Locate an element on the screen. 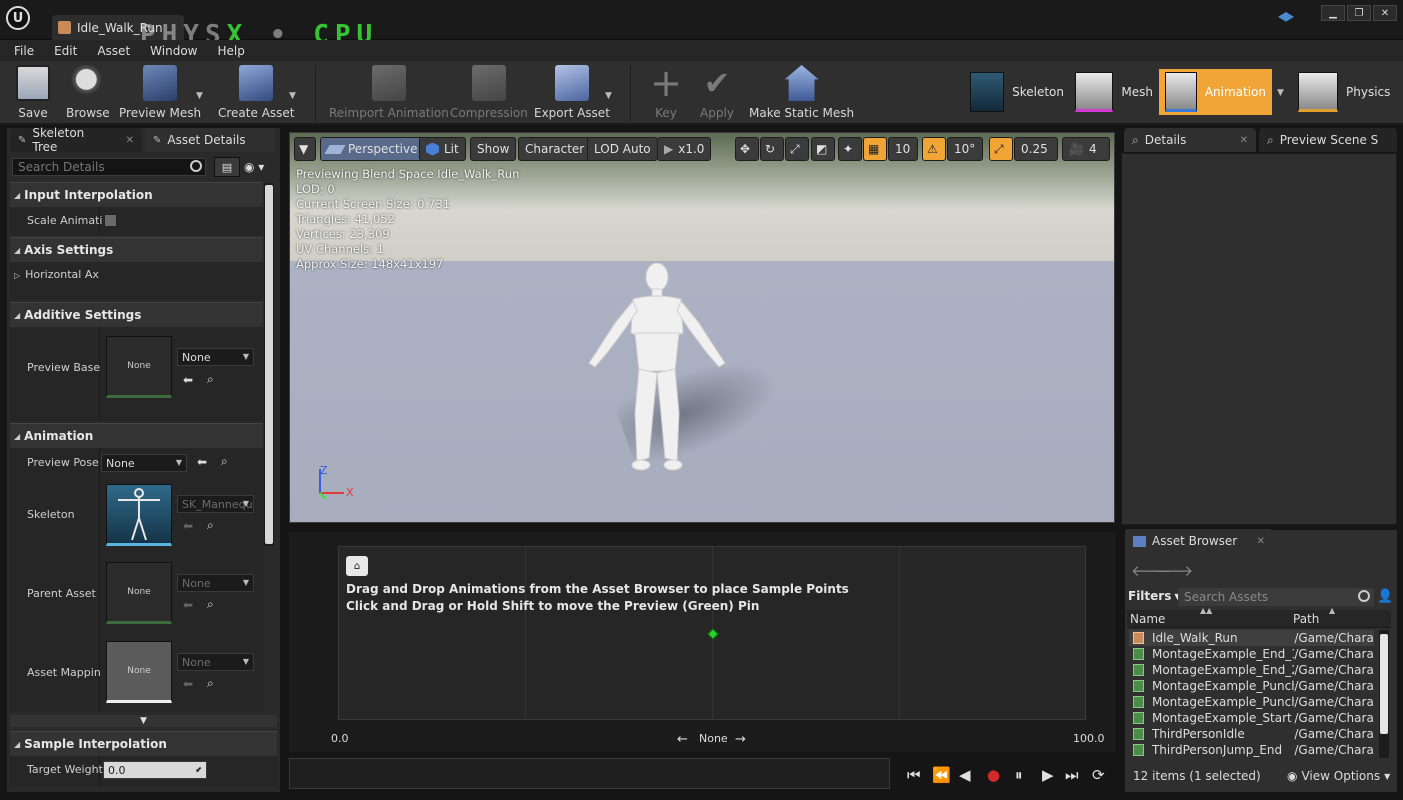 The image size is (1403, 800). camera-speed-button: 🎥 4 is located at coordinates (1086, 149).